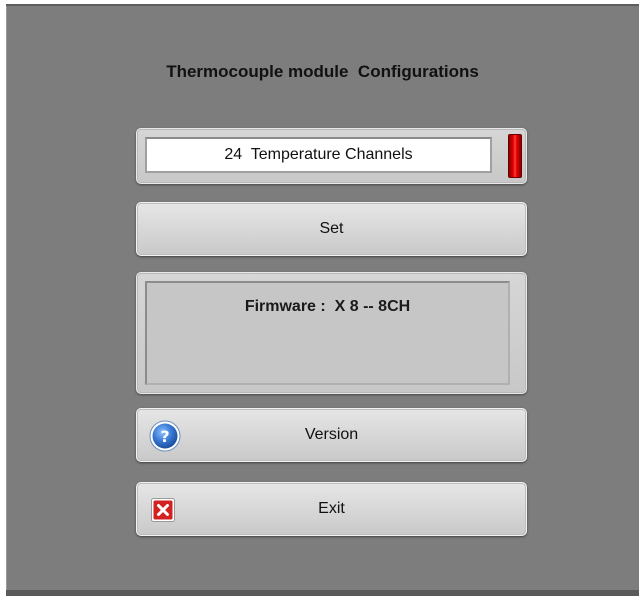  I want to click on version-button-label: Version, so click(331, 434).